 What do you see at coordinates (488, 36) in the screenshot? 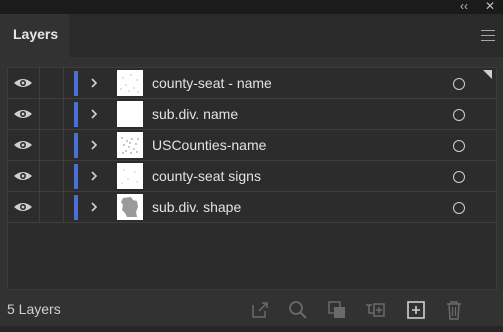
I see `panel-menu-icon` at bounding box center [488, 36].